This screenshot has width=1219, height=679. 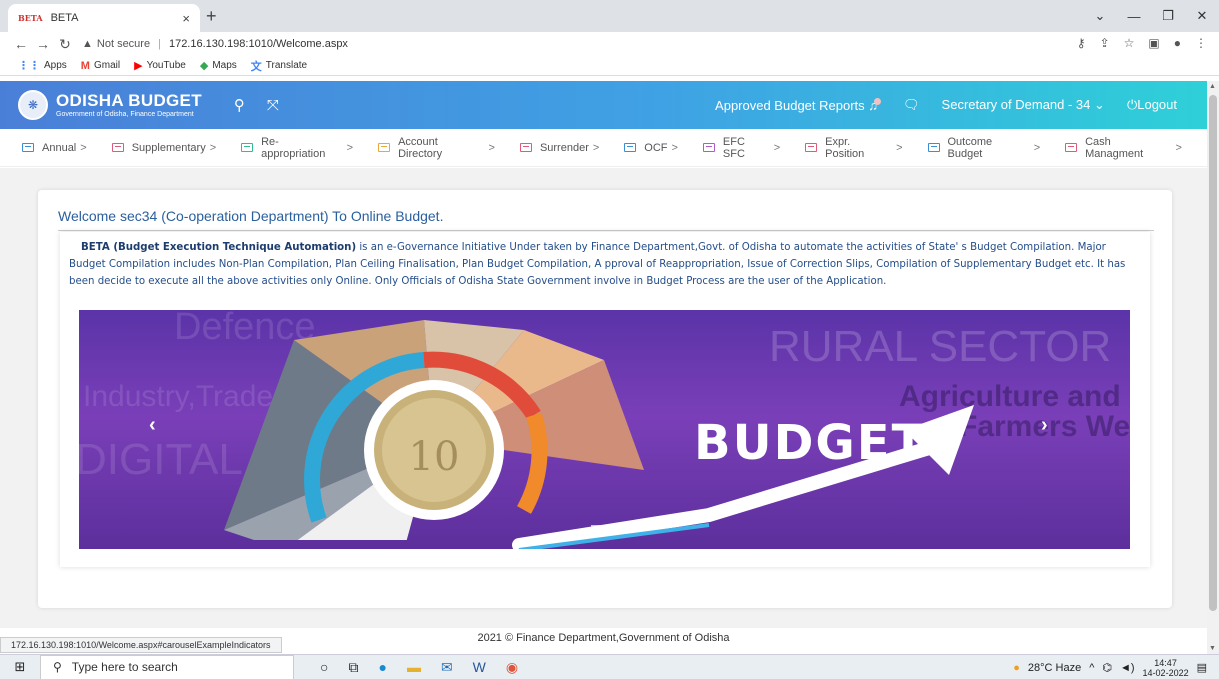 I want to click on taskbar-search-input: ⚲ Type here to search, so click(x=167, y=666).